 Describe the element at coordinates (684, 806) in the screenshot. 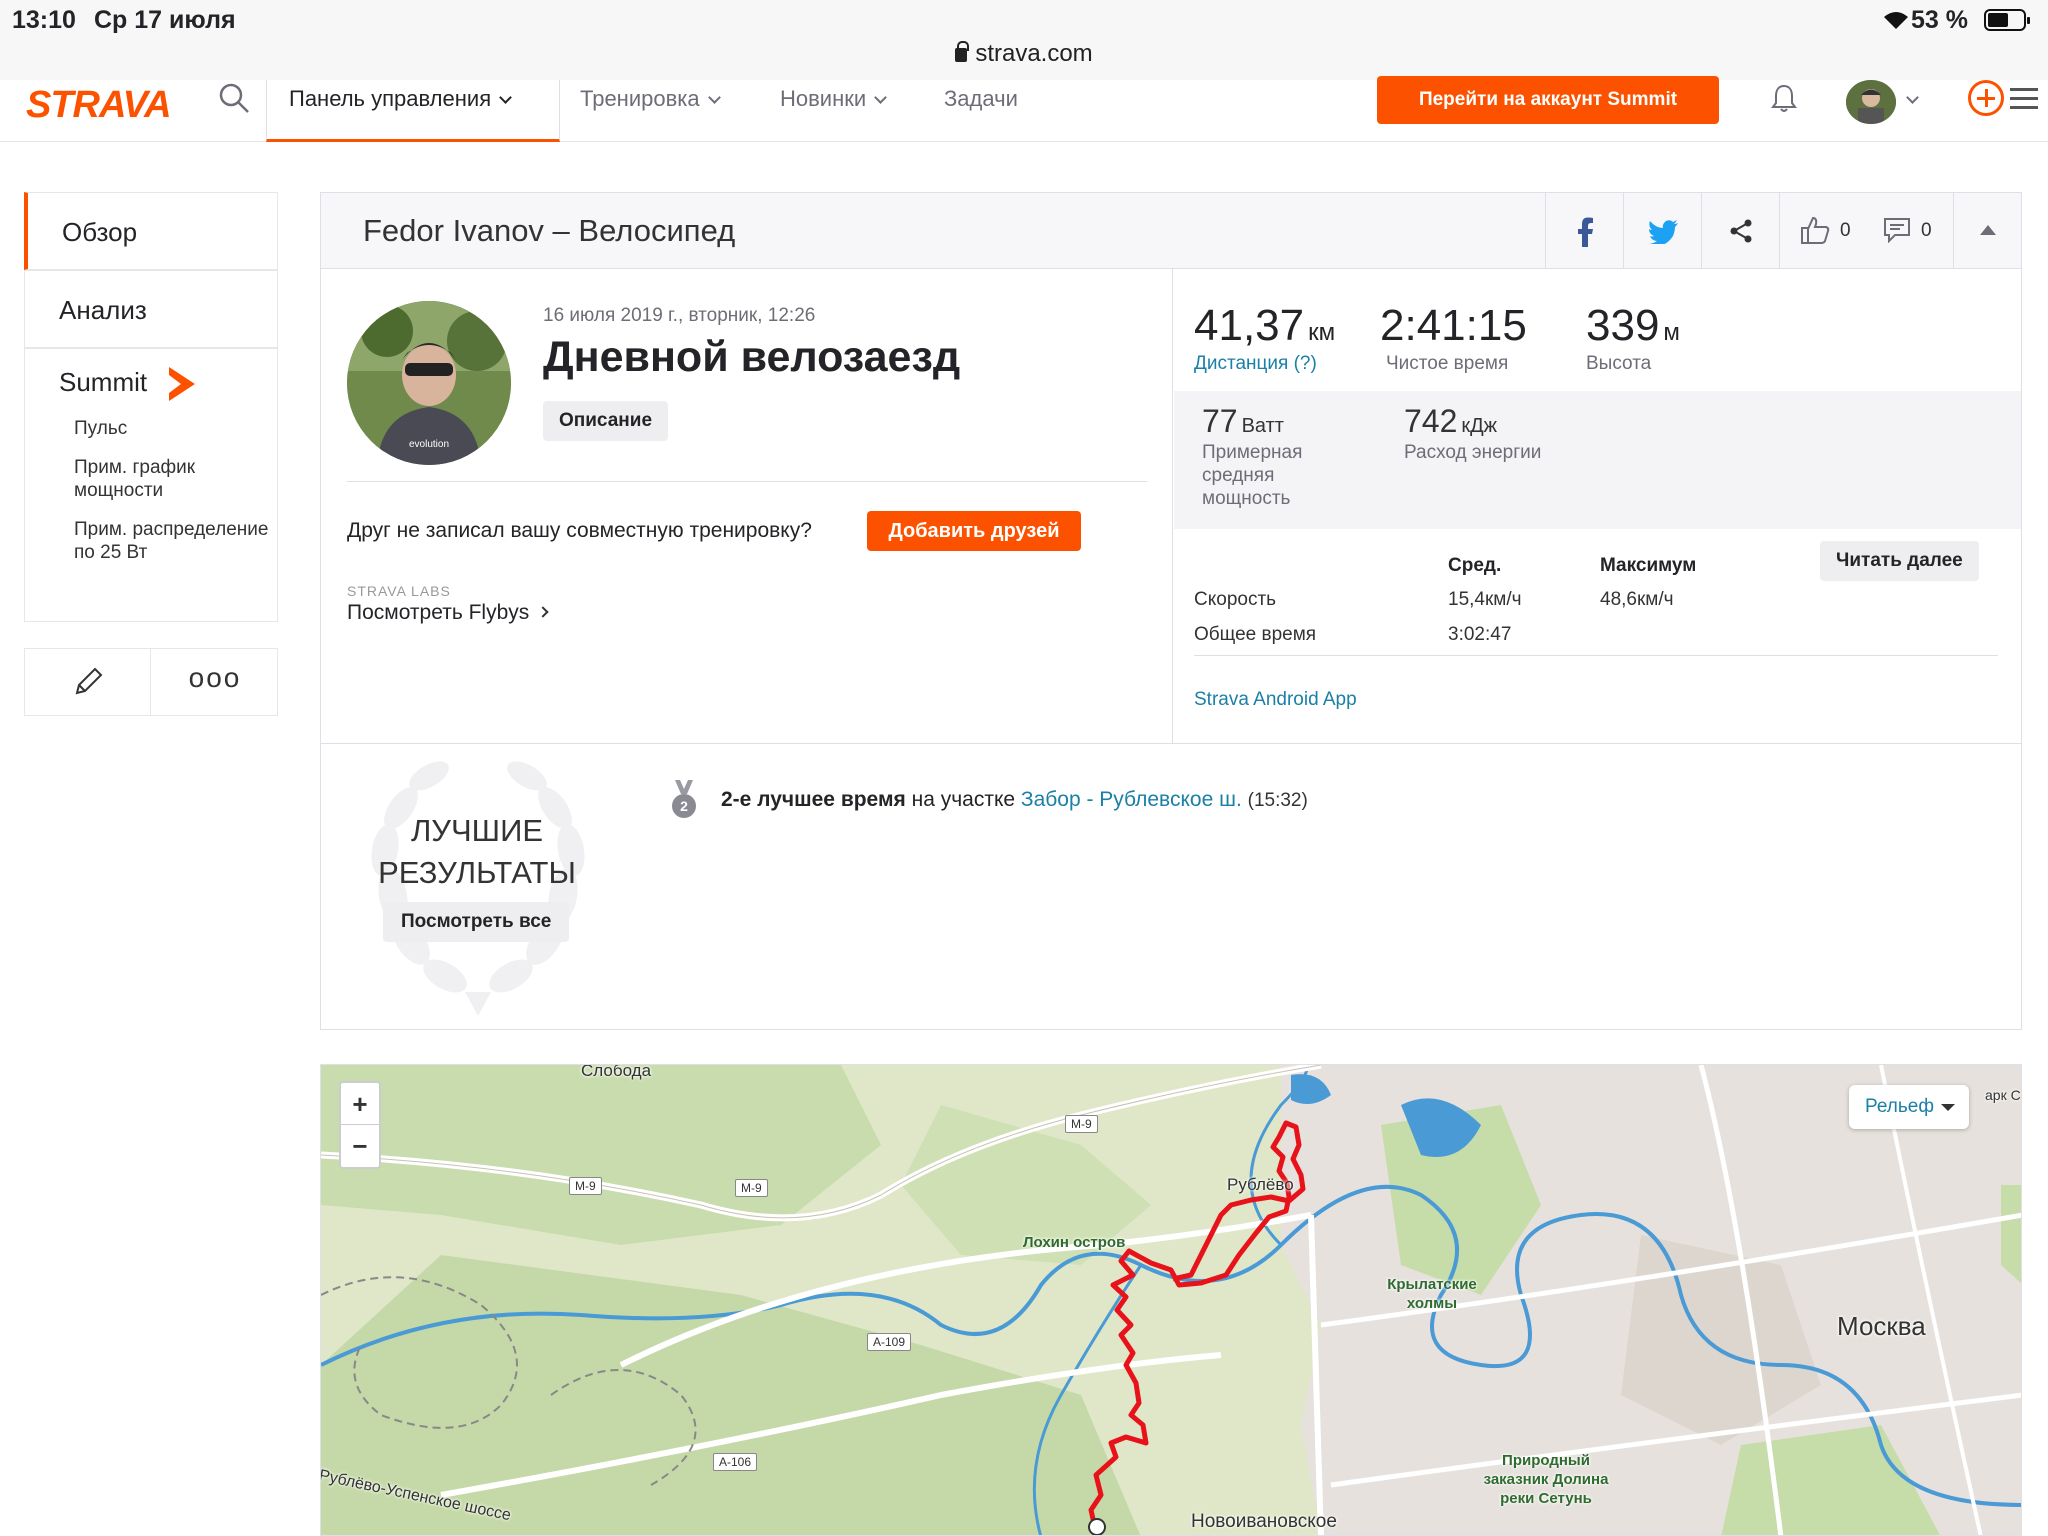

I see `medal-rank: 2` at that location.